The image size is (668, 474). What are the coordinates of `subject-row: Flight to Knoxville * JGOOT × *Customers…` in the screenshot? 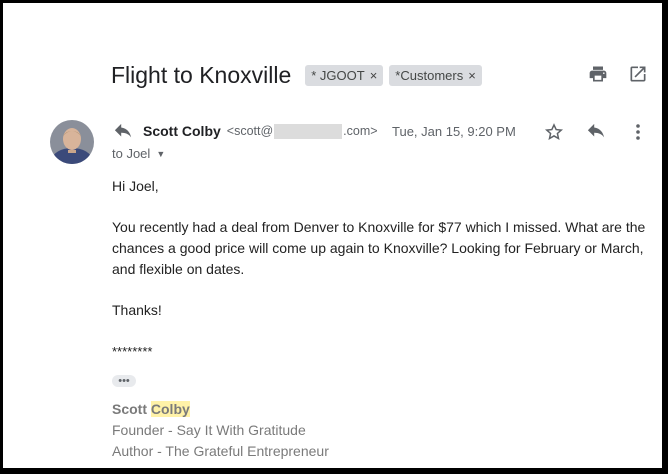 It's located at (299, 75).